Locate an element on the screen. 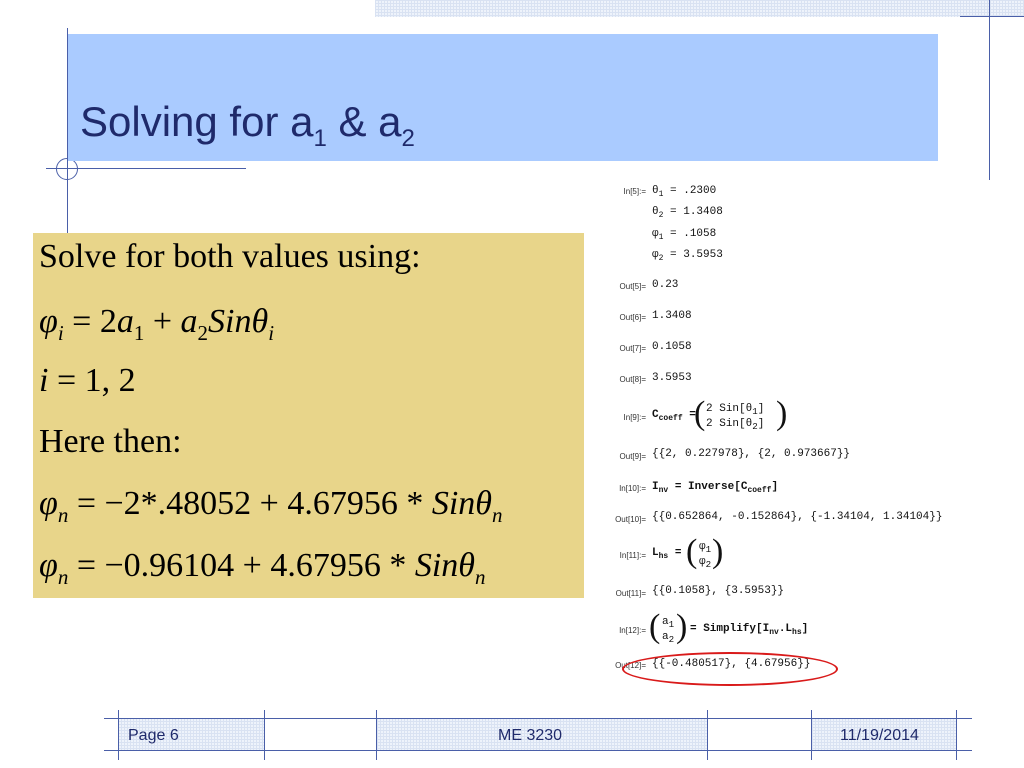 This screenshot has width=1024, height=768. top-right-rule is located at coordinates (992, 16).